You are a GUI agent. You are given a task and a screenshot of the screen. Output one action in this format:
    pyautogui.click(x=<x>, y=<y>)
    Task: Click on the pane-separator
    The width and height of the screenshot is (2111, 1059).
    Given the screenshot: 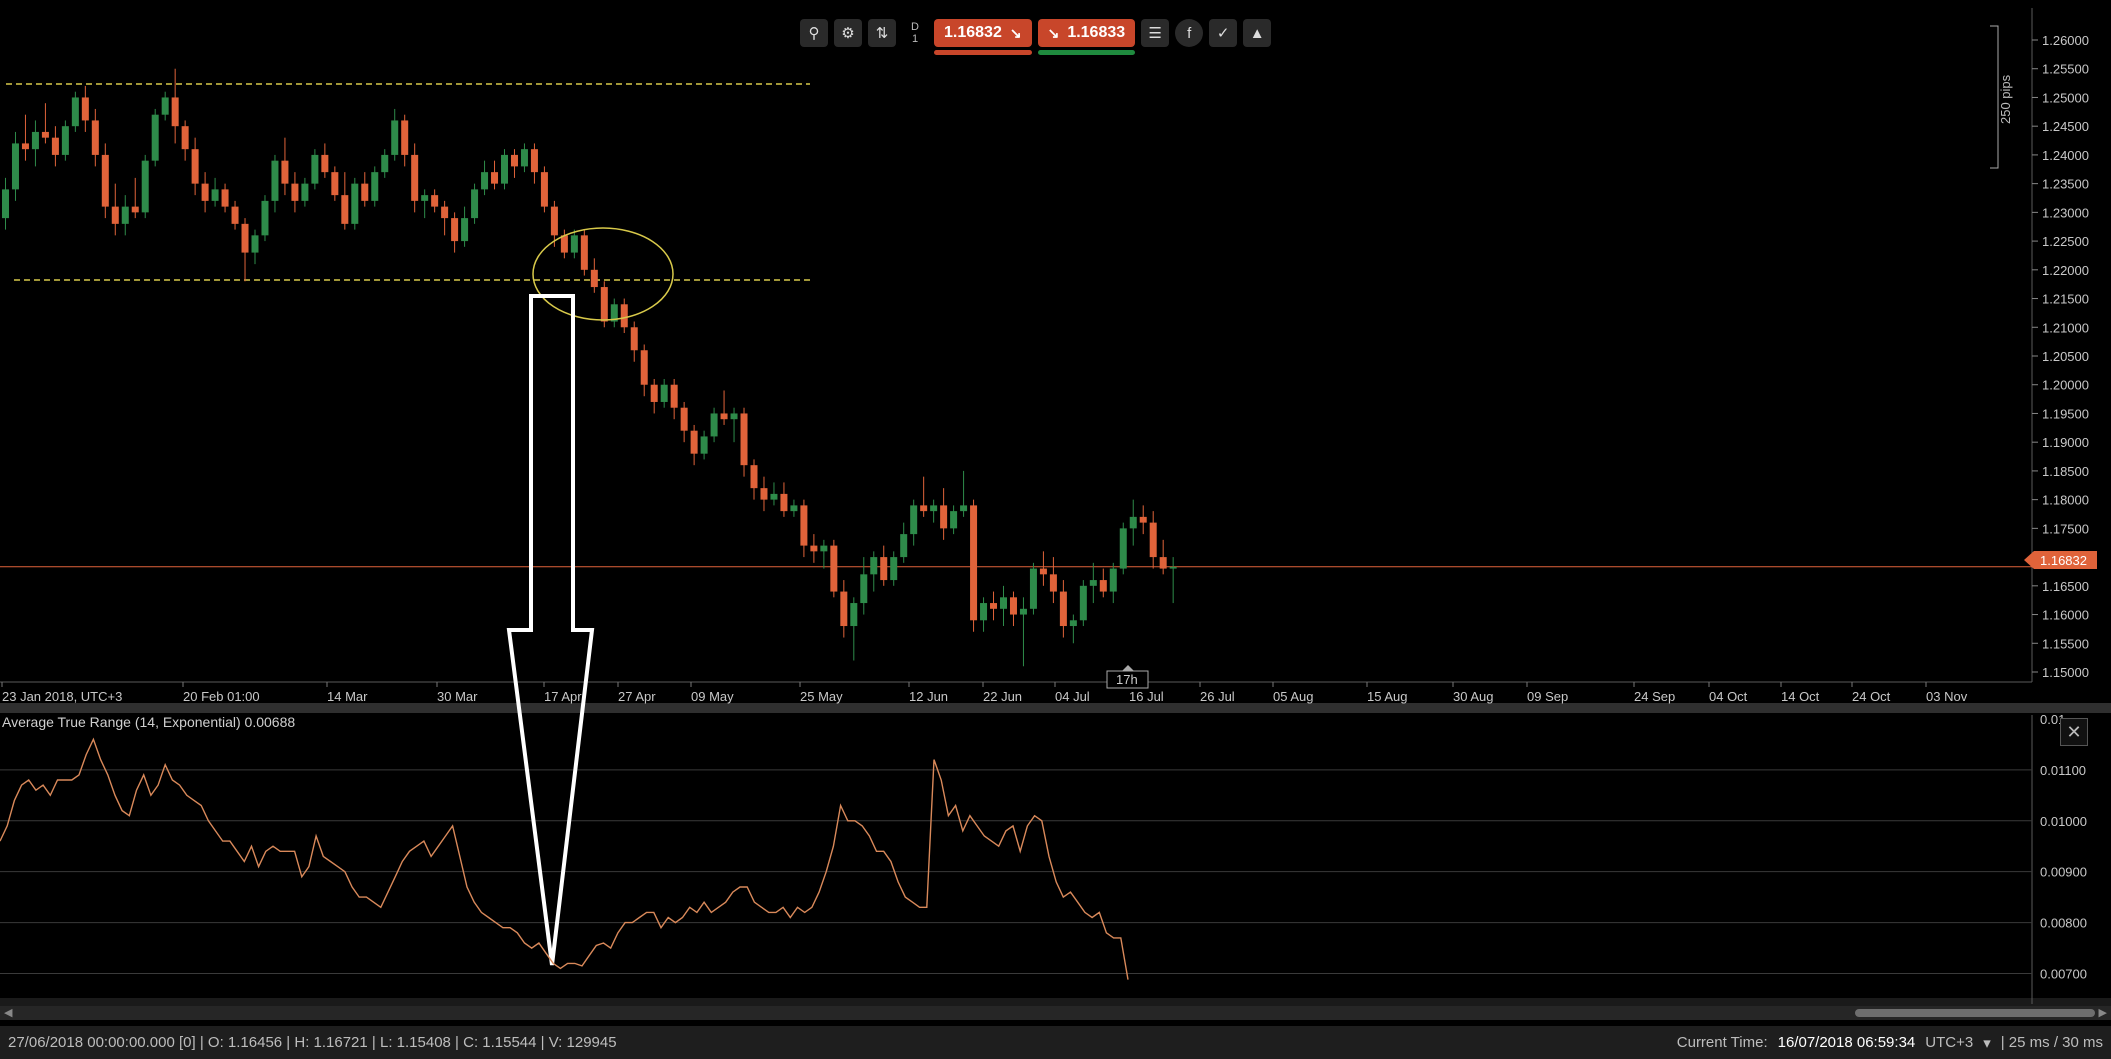 What is the action you would take?
    pyautogui.click(x=1055, y=708)
    